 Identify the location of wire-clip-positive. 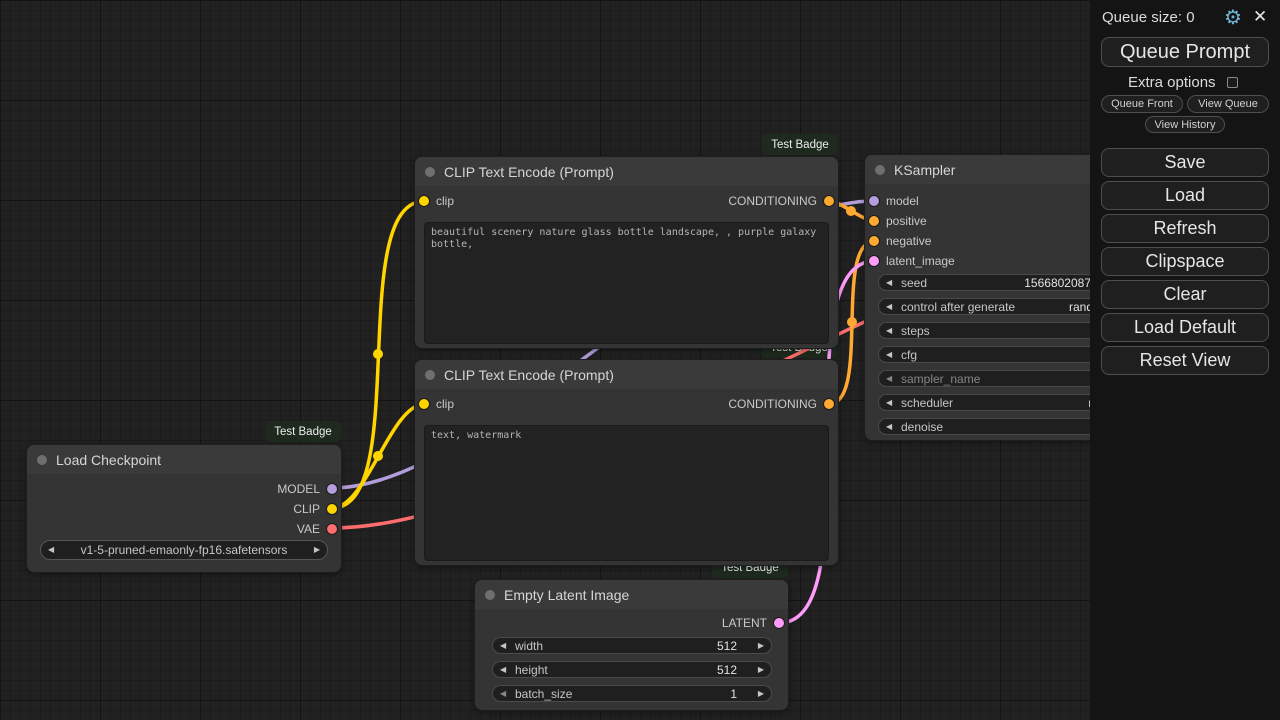
(378, 354).